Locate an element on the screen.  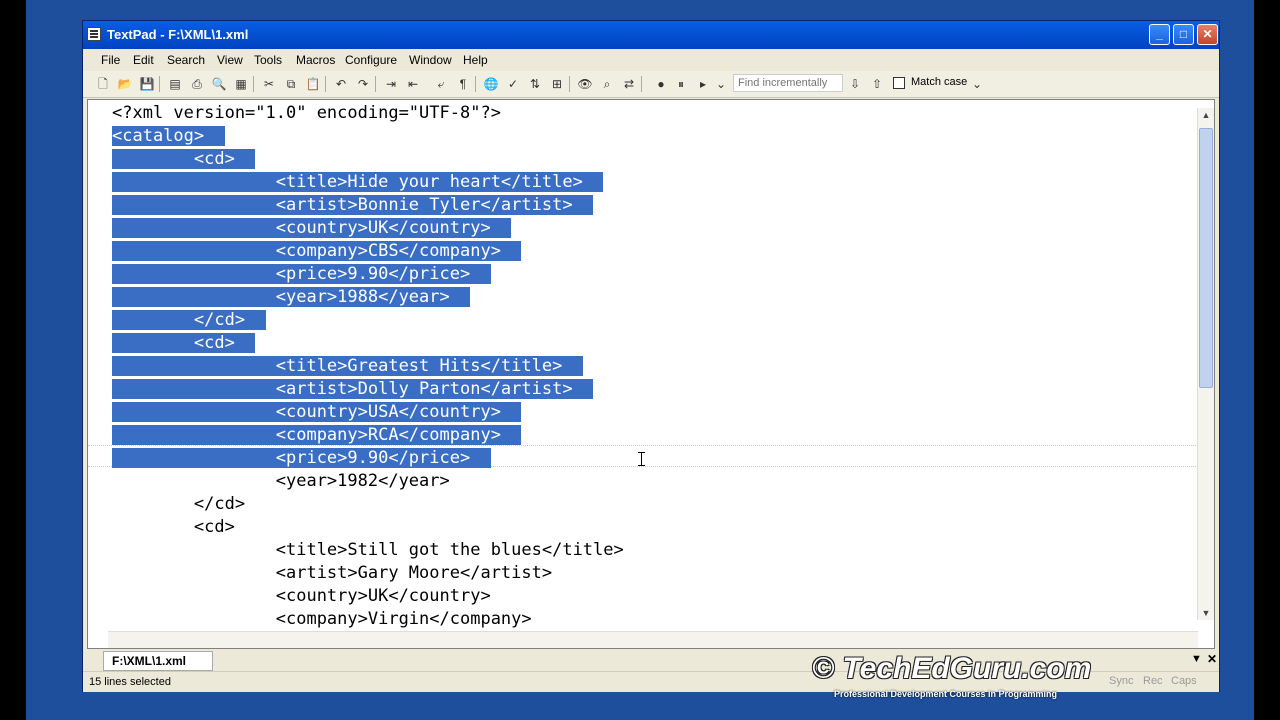
code-line: <?xml version="1.0" encoding="UTF-8"?> is located at coordinates (368, 113).